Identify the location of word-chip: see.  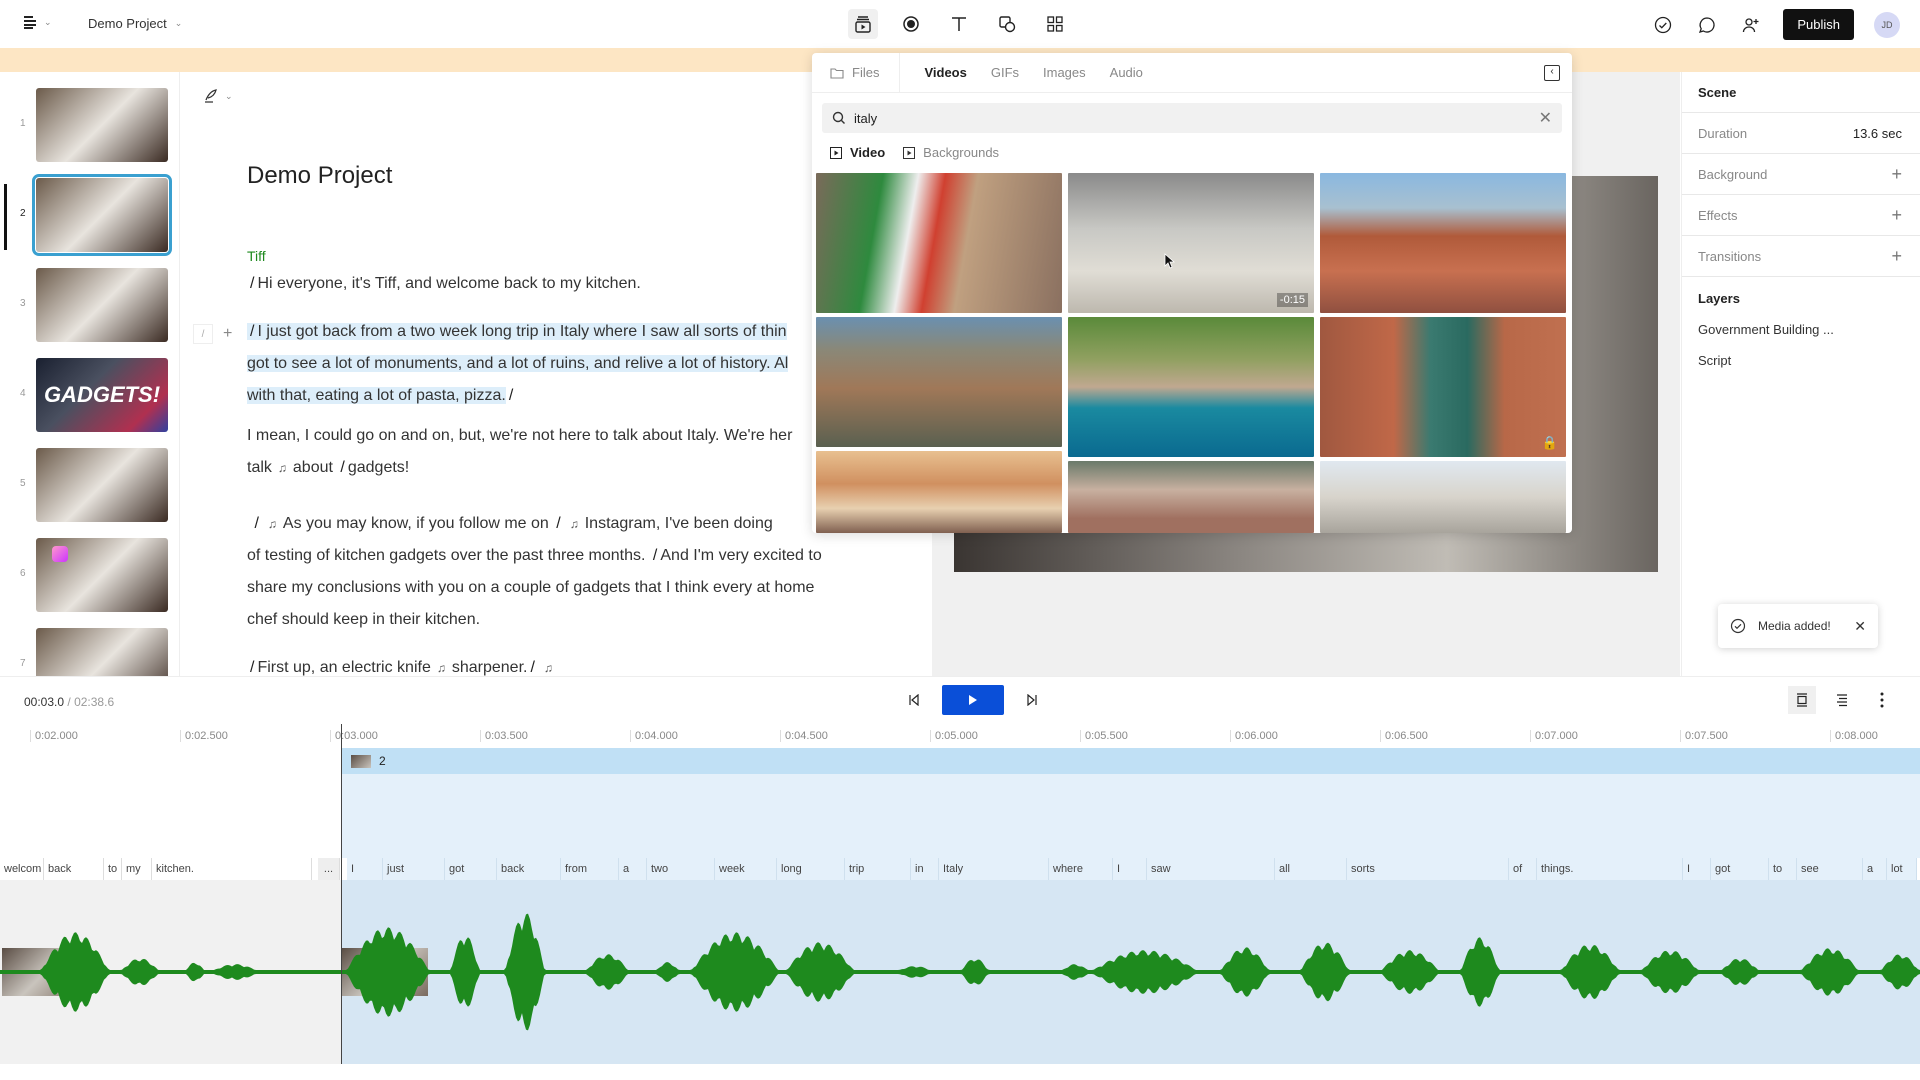
(1830, 869).